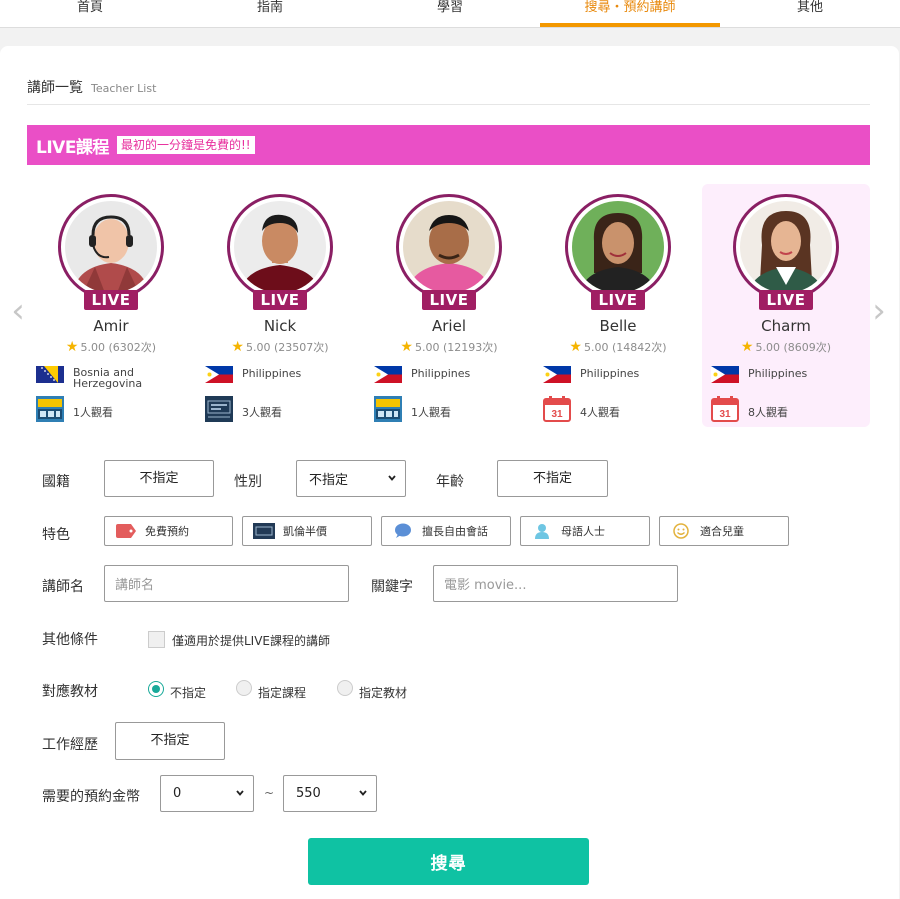  I want to click on nav-item-search-teachers: 搜尋・預約講師, so click(630, 13).